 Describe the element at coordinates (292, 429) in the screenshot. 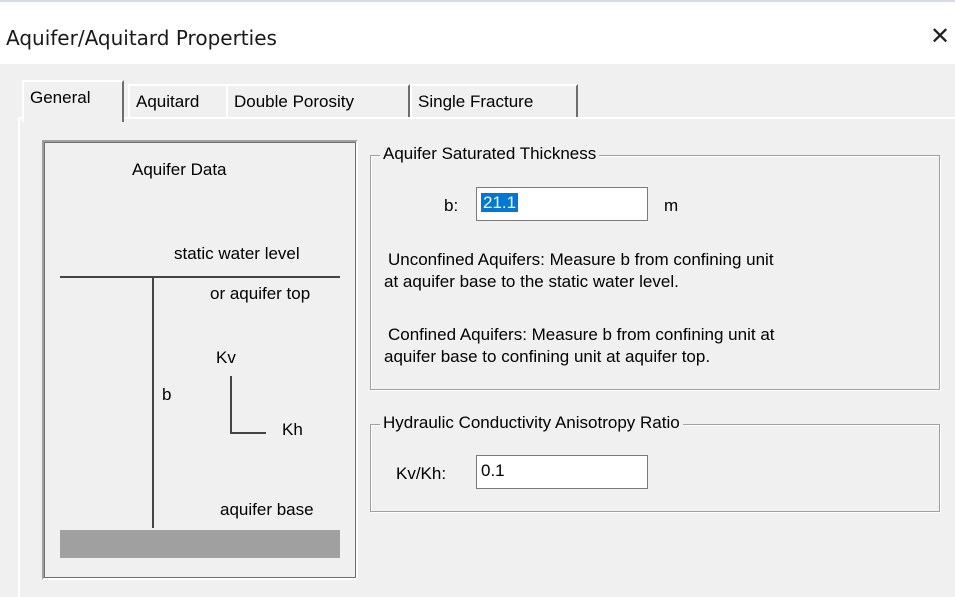

I see `kh-label: Kh` at that location.